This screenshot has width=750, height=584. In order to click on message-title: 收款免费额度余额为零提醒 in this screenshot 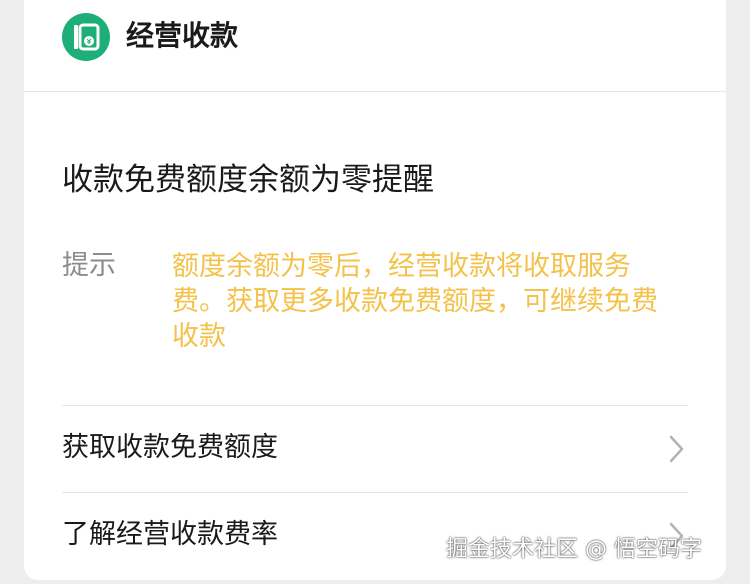, I will do `click(248, 180)`.